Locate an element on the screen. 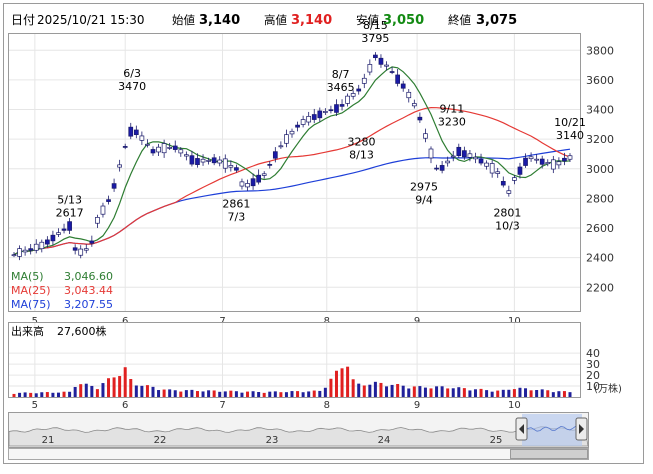 The image size is (653, 474). annotation-price: 3795 is located at coordinates (375, 38).